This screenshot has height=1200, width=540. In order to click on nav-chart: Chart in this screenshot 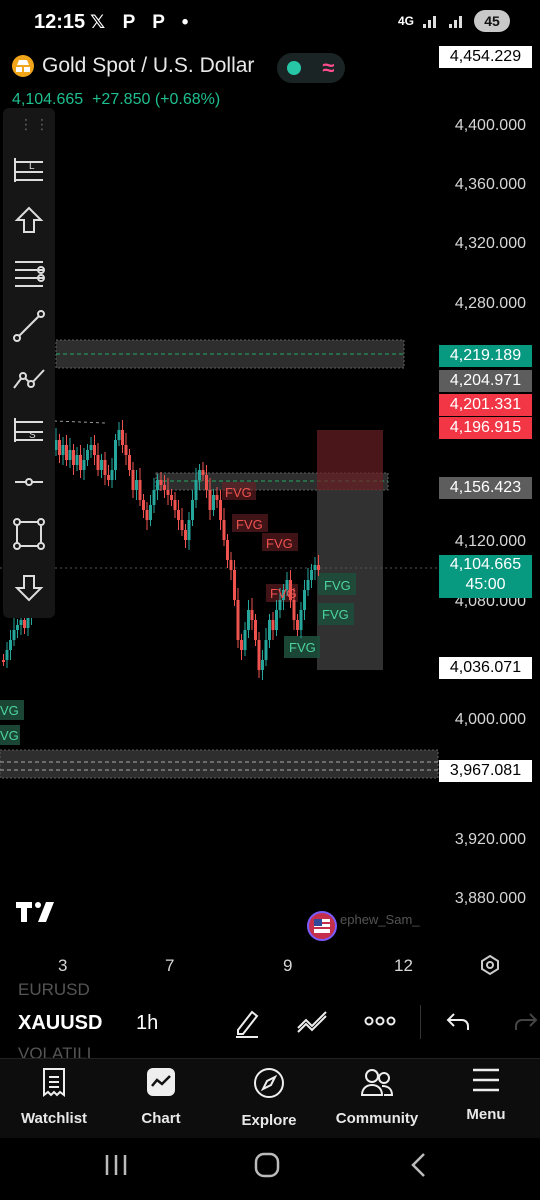, I will do `click(161, 1097)`.